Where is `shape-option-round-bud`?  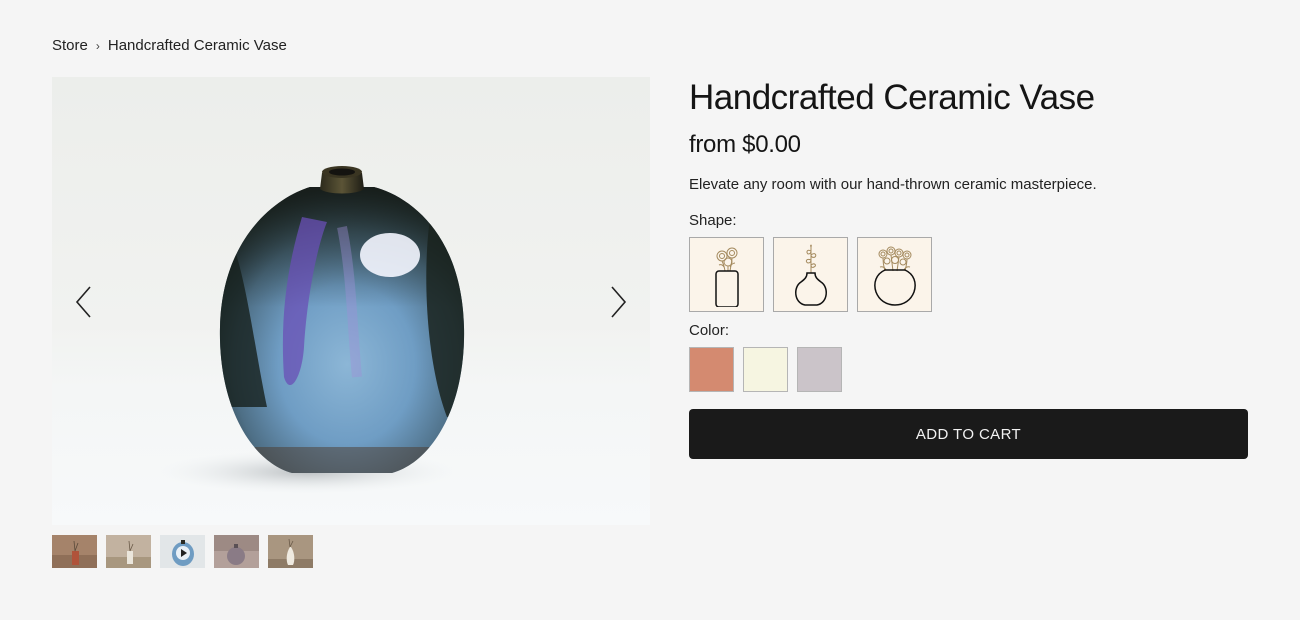 shape-option-round-bud is located at coordinates (810, 274).